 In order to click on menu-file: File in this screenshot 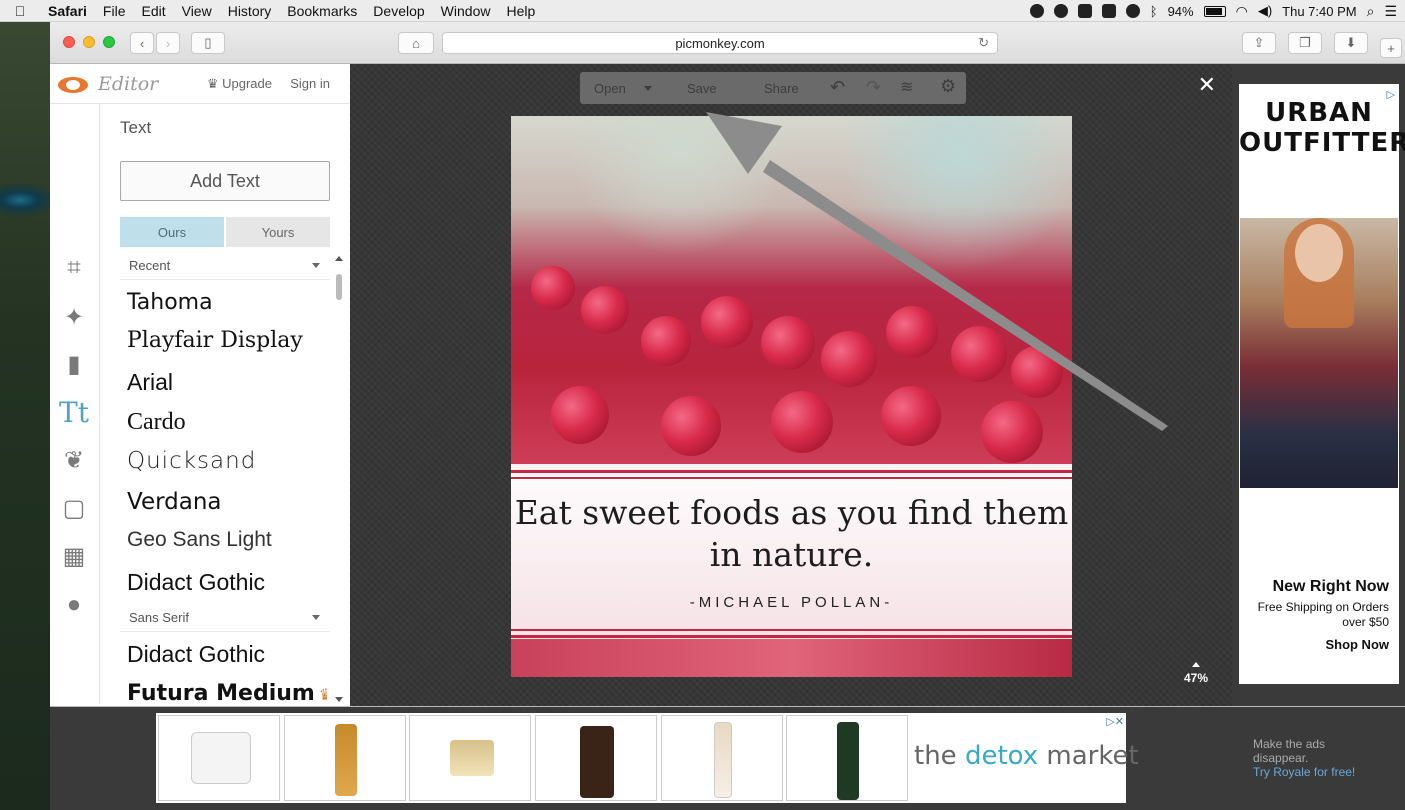, I will do `click(114, 11)`.